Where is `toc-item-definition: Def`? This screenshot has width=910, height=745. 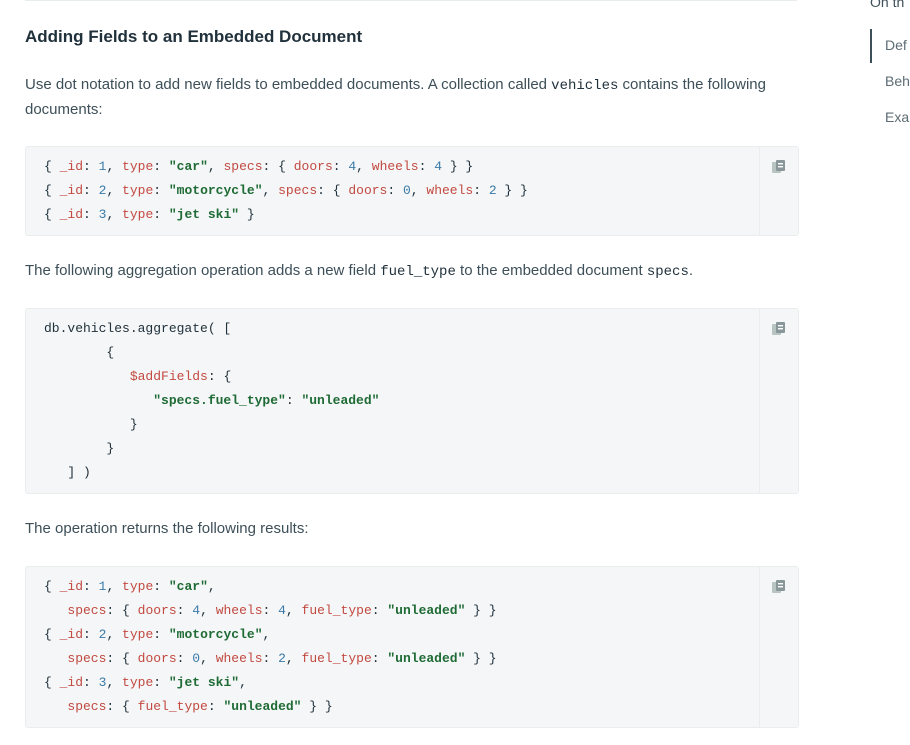 toc-item-definition: Def is located at coordinates (896, 45).